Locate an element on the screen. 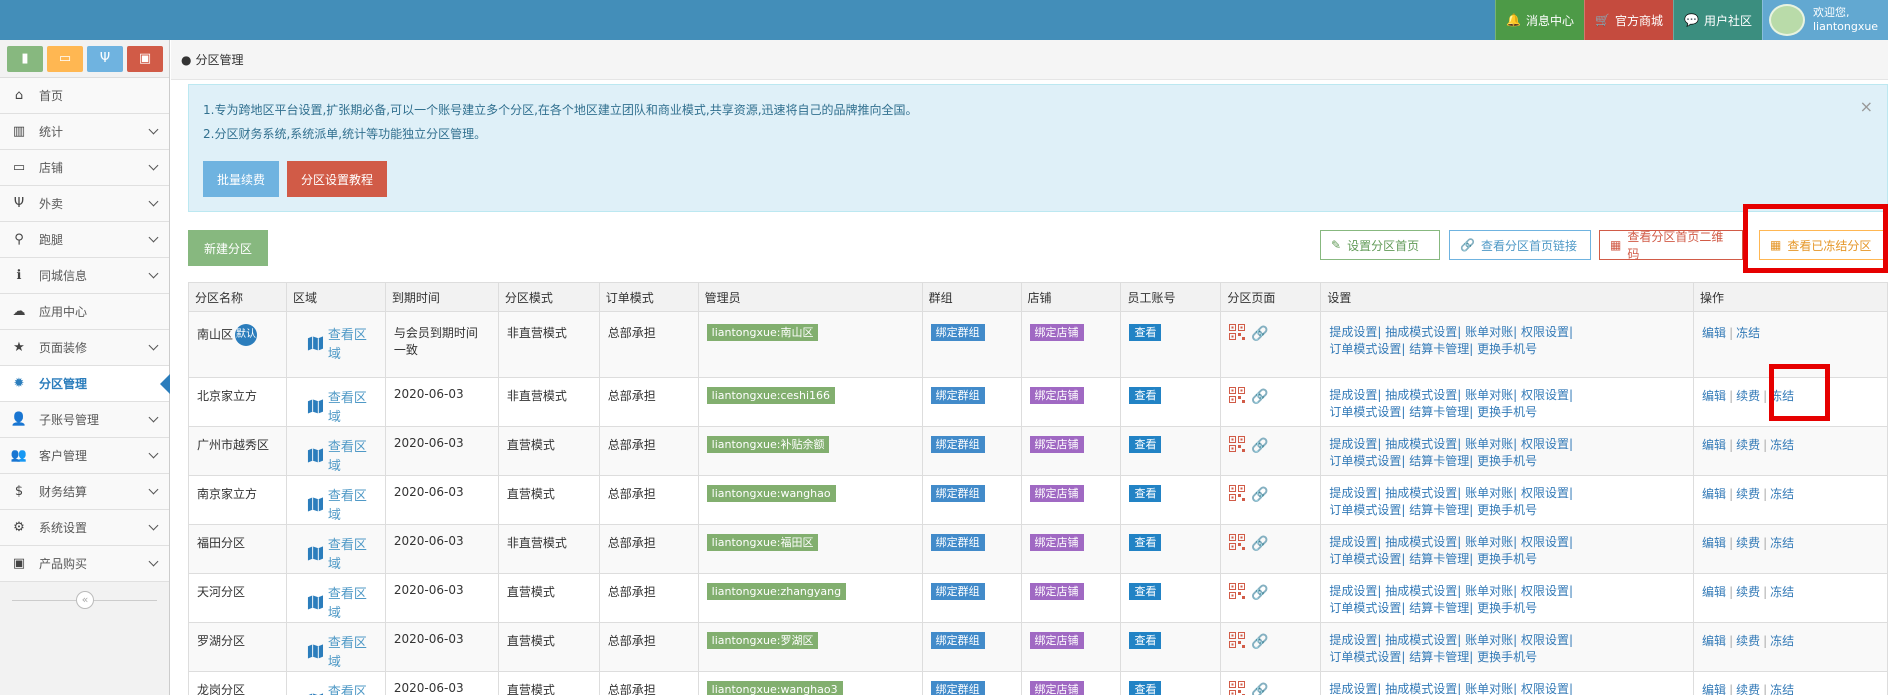  admin-tag: liantongxue:wanghao is located at coordinates (771, 493).